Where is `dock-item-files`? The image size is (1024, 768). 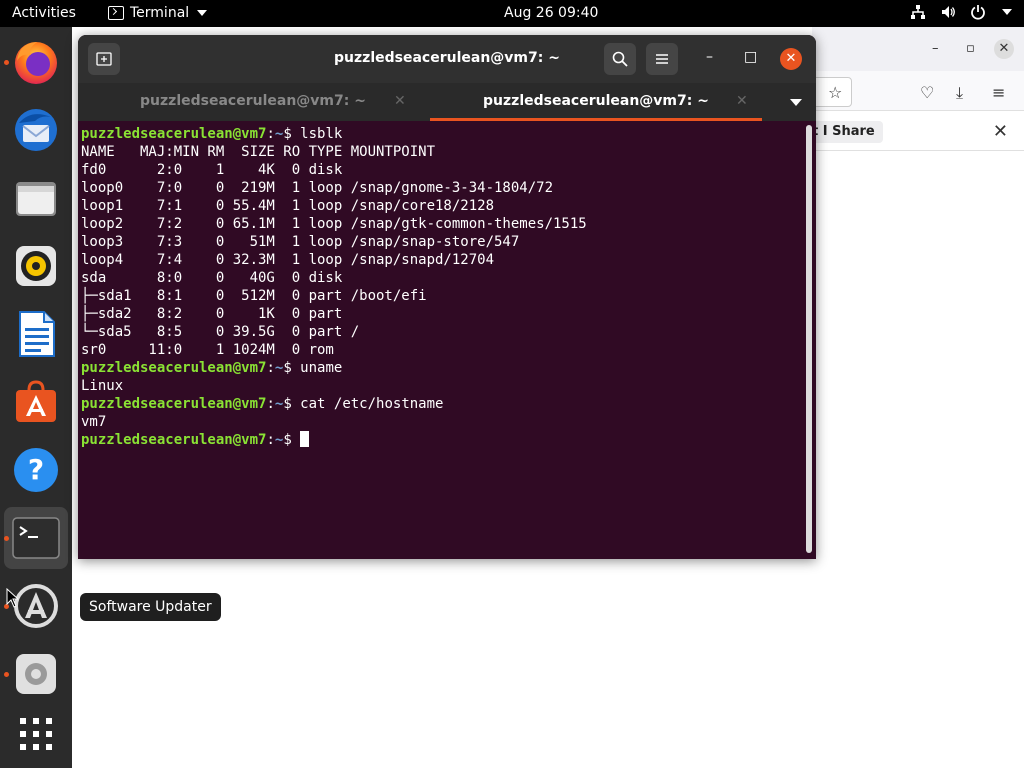
dock-item-files is located at coordinates (36, 198).